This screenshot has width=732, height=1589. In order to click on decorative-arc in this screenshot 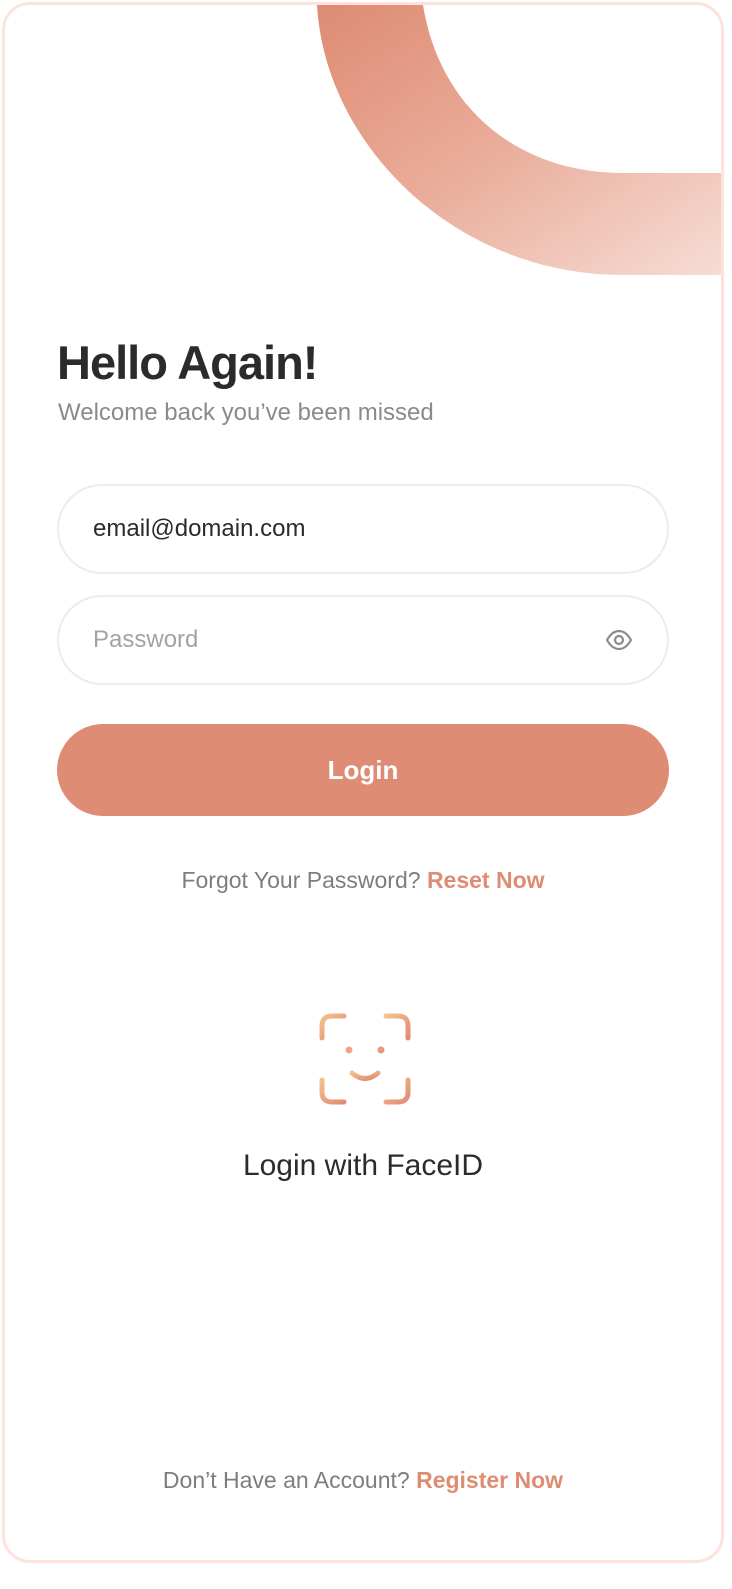, I will do `click(519, 140)`.